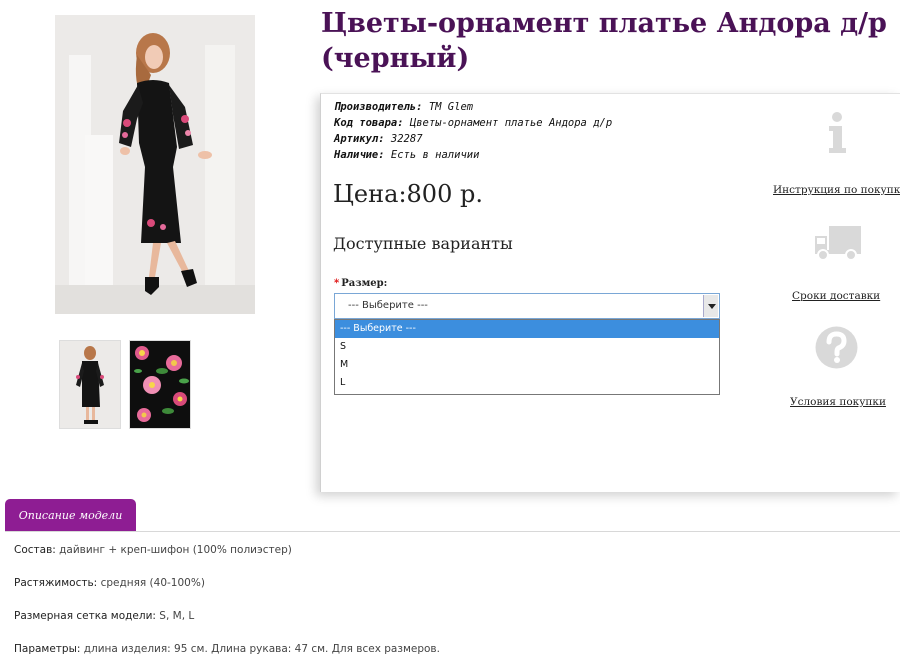 The width and height of the screenshot is (900, 661). Describe the element at coordinates (404, 107) in the screenshot. I see `spec-manufacturer: Производитель: TM Glem` at that location.